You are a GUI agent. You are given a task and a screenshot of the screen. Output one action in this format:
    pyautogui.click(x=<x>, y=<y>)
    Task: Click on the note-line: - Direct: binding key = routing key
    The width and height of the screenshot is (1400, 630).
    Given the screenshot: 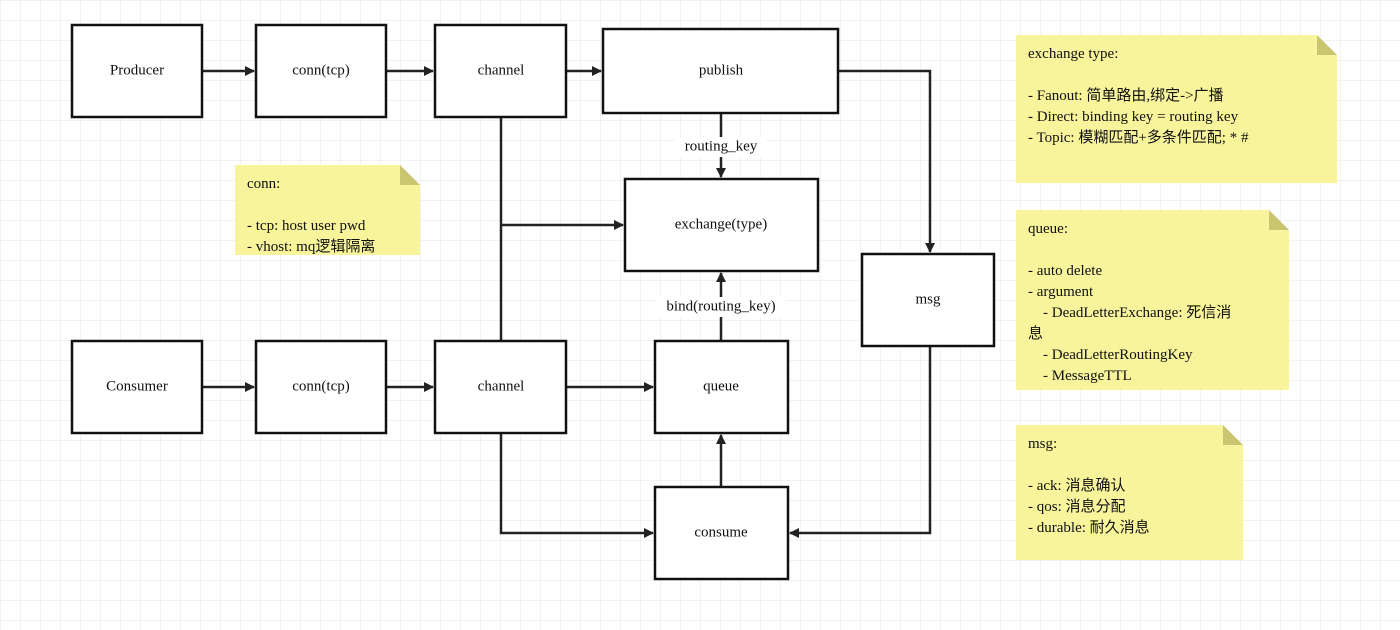 What is the action you would take?
    pyautogui.click(x=1133, y=117)
    